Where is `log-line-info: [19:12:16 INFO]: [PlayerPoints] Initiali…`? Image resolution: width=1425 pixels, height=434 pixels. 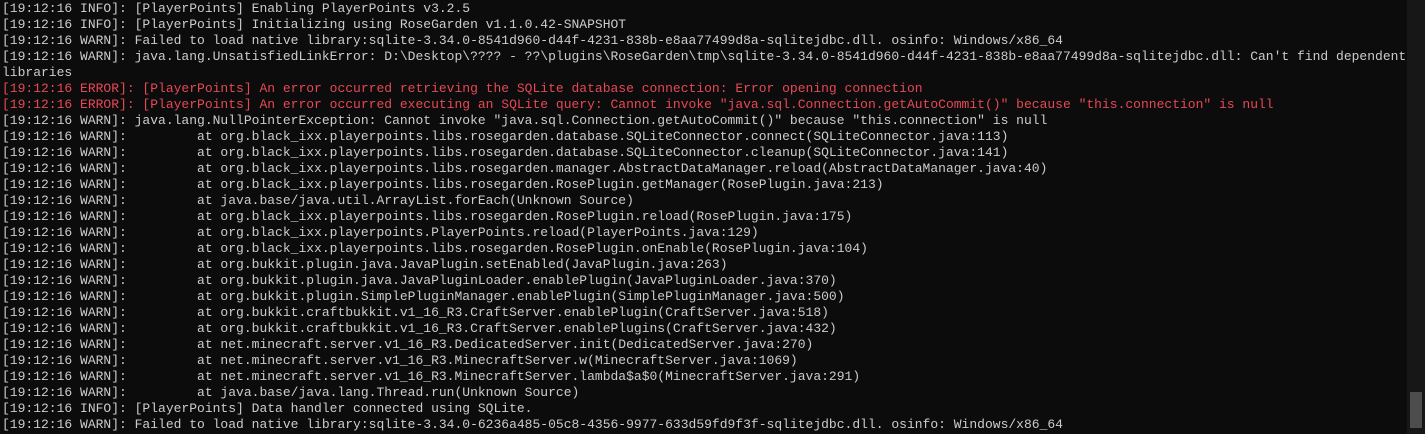 log-line-info: [19:12:16 INFO]: [PlayerPoints] Initiali… is located at coordinates (314, 24).